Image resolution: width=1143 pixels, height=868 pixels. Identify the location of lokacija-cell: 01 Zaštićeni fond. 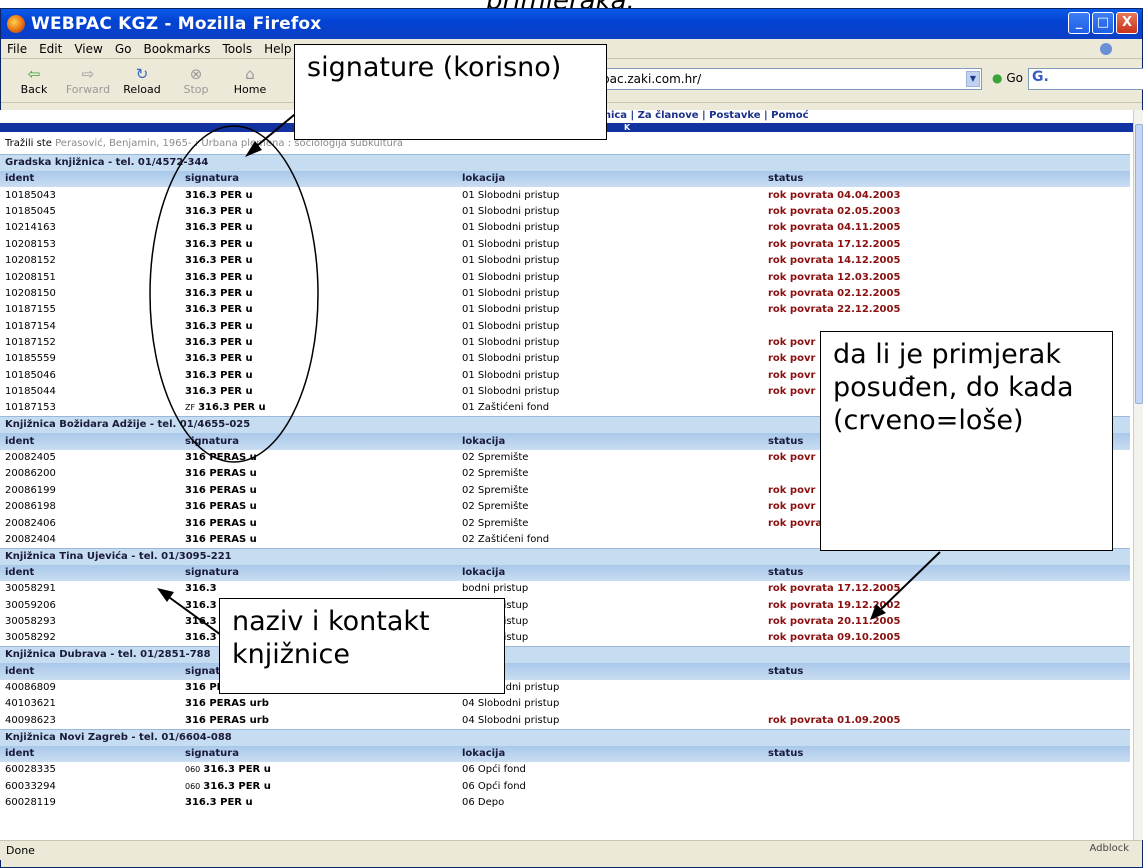
(506, 408).